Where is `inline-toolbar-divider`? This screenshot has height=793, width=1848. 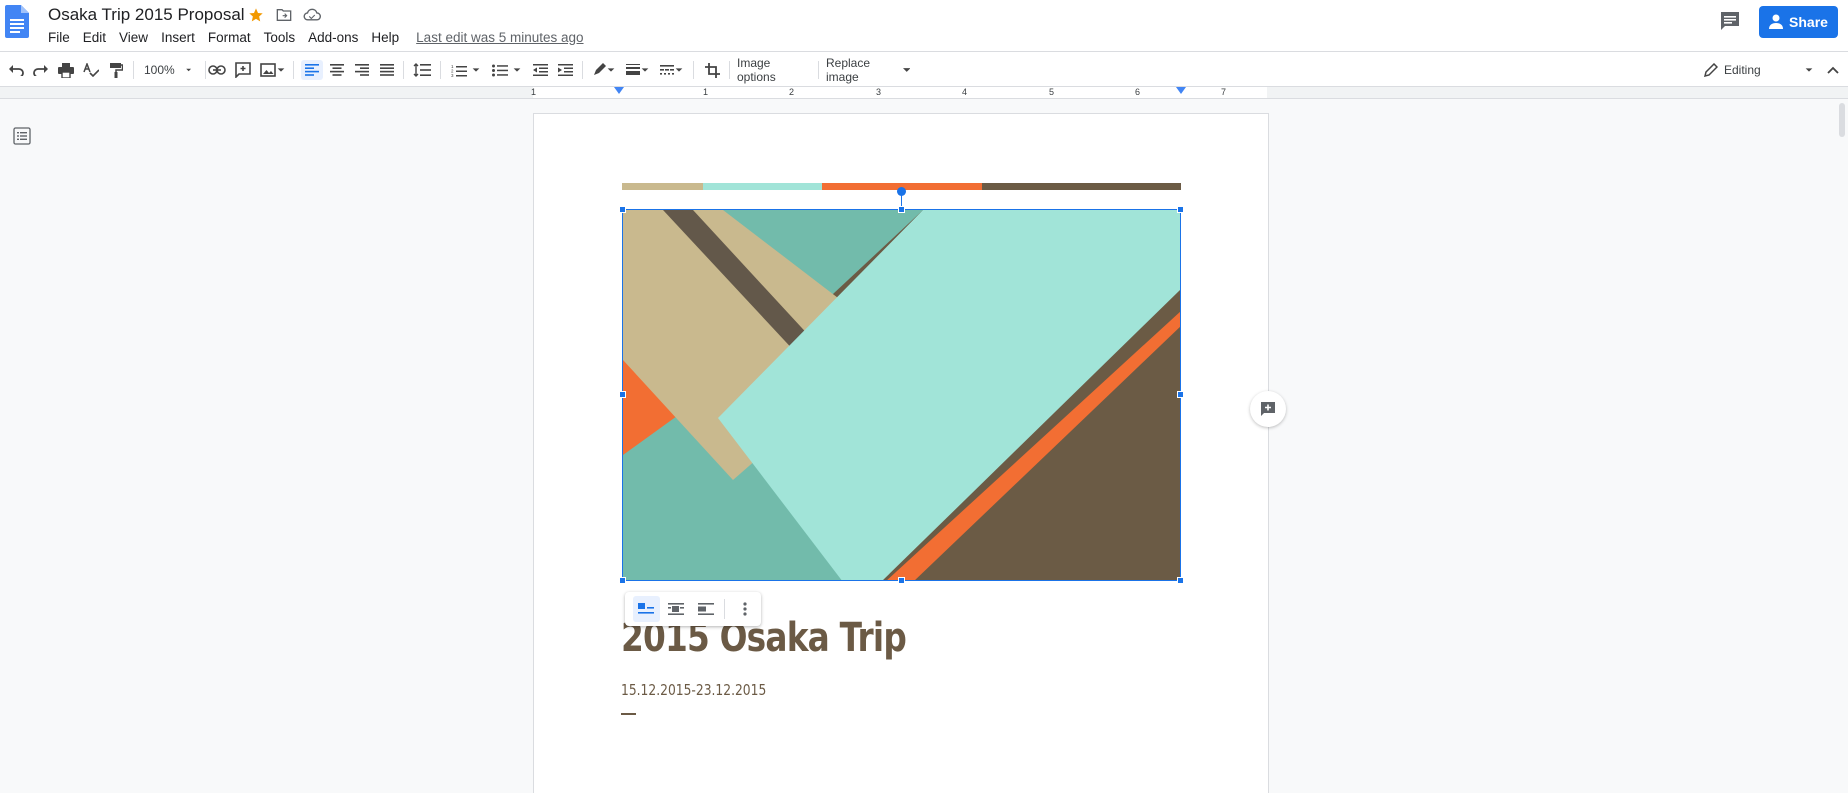
inline-toolbar-divider is located at coordinates (725, 609).